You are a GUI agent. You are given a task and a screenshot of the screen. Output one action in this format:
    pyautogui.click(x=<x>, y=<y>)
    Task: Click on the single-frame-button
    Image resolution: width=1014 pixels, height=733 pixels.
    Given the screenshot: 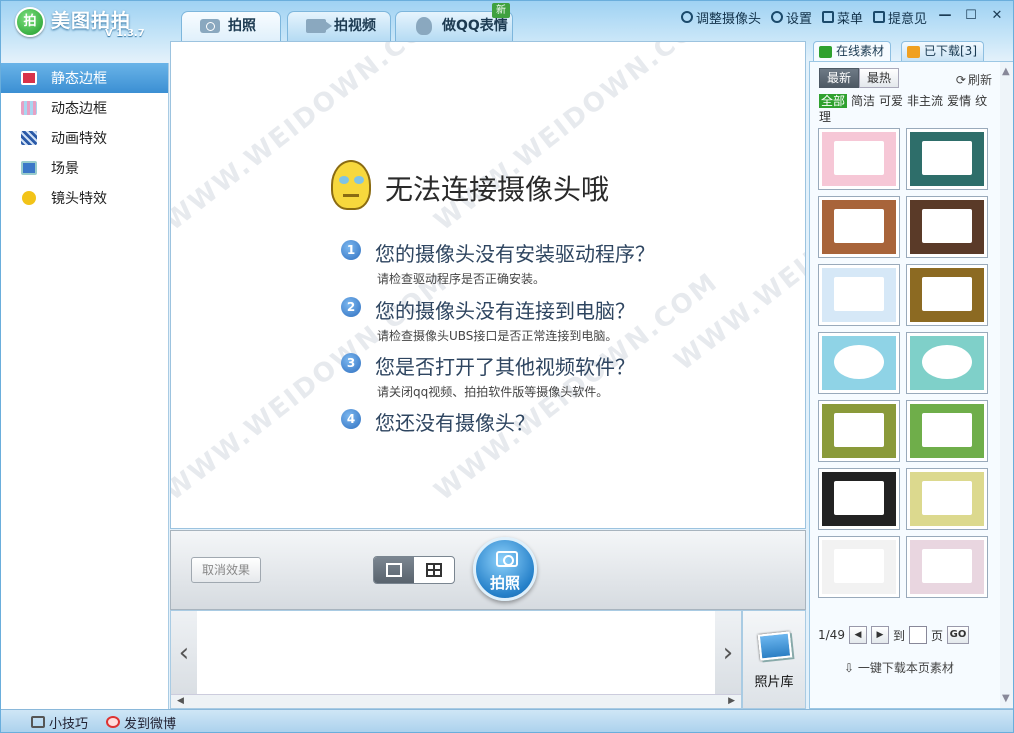 What is the action you would take?
    pyautogui.click(x=394, y=570)
    